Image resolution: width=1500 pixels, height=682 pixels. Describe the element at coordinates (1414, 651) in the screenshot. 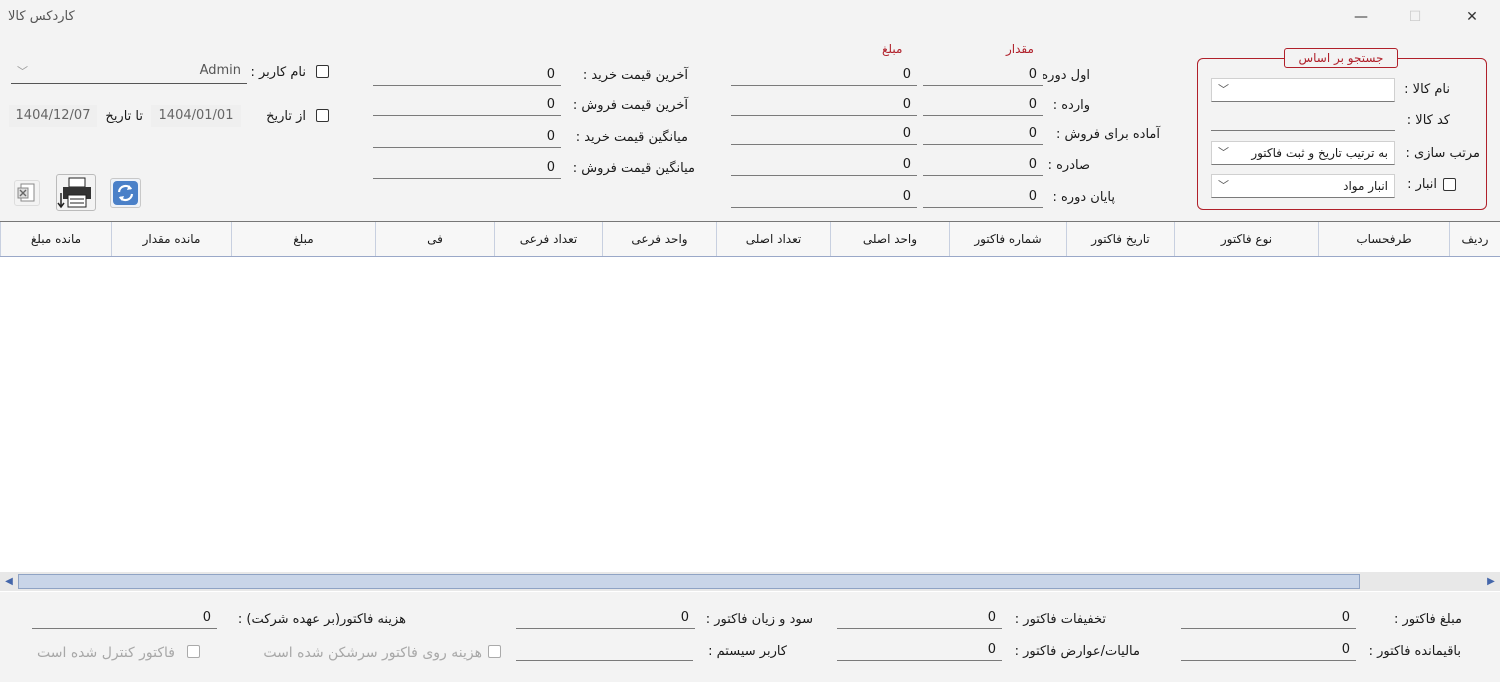

I see `remaining-label: باقیمانده فاکتور :` at that location.